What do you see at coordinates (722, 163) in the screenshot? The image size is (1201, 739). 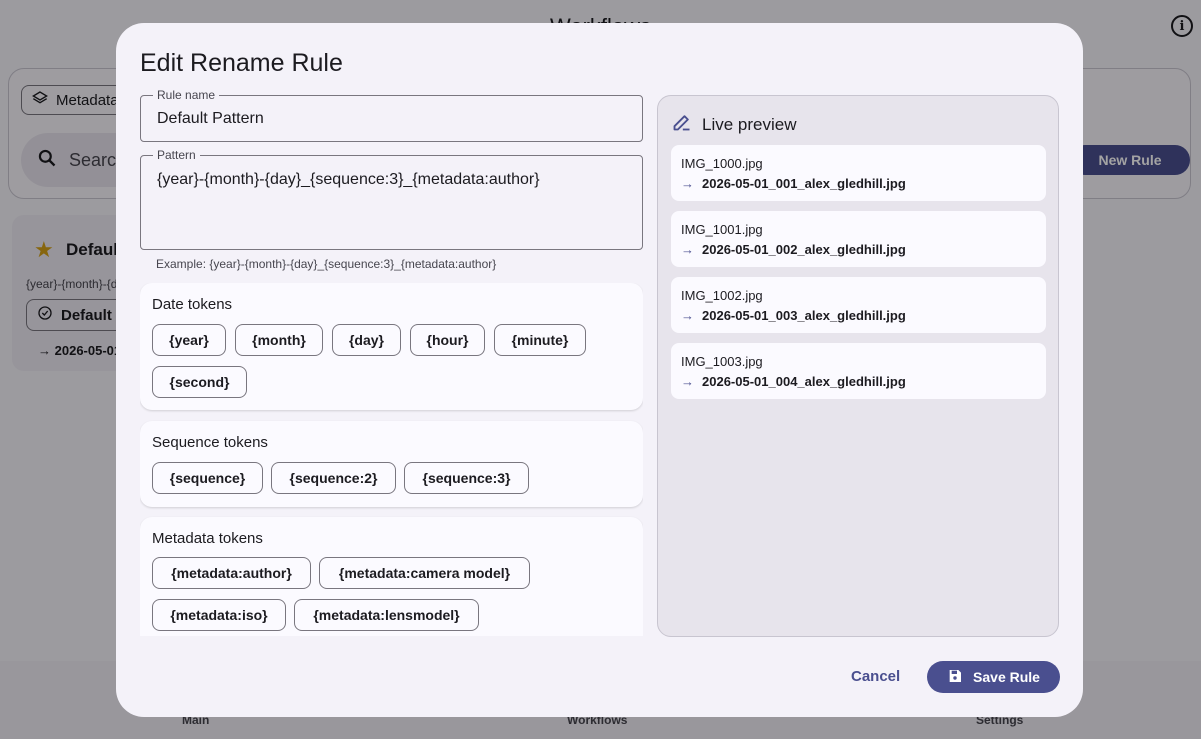 I see `preview-source: IMG_1000.jpg` at bounding box center [722, 163].